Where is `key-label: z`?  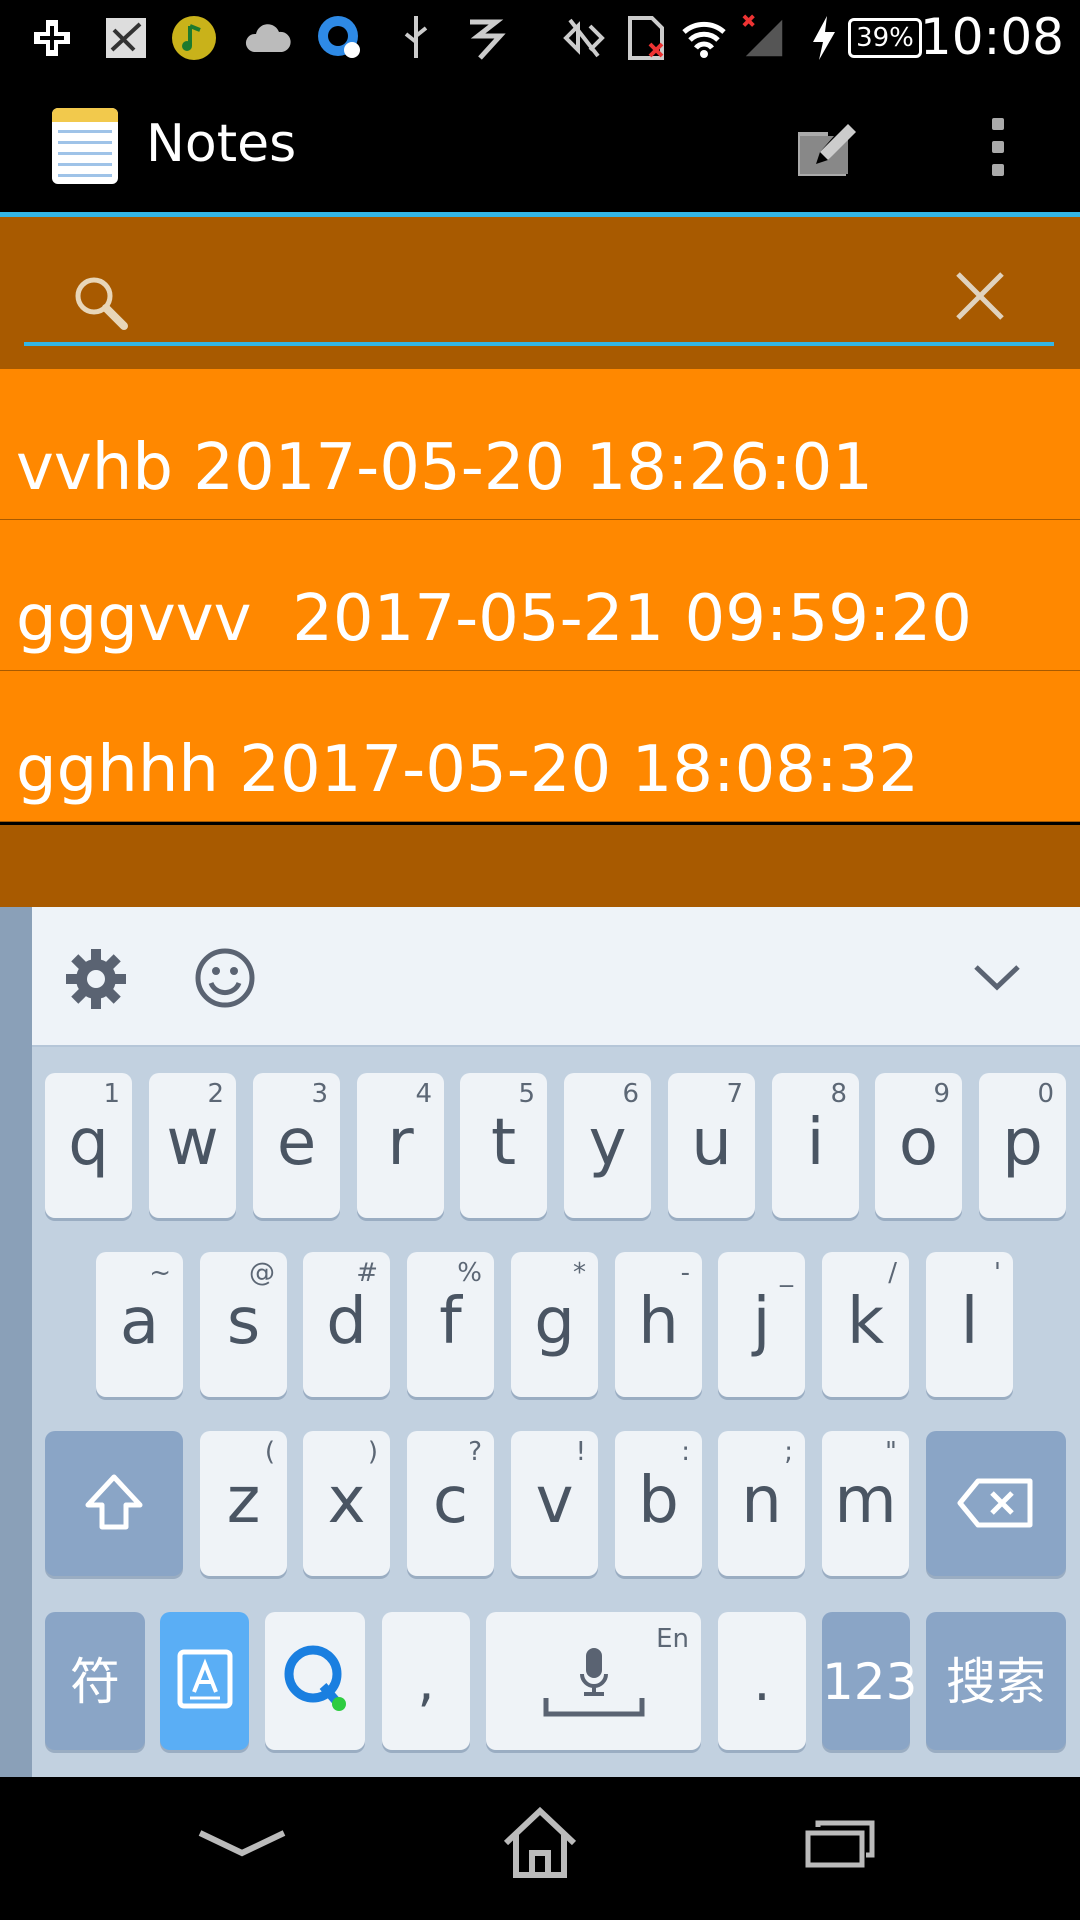 key-label: z is located at coordinates (243, 1501).